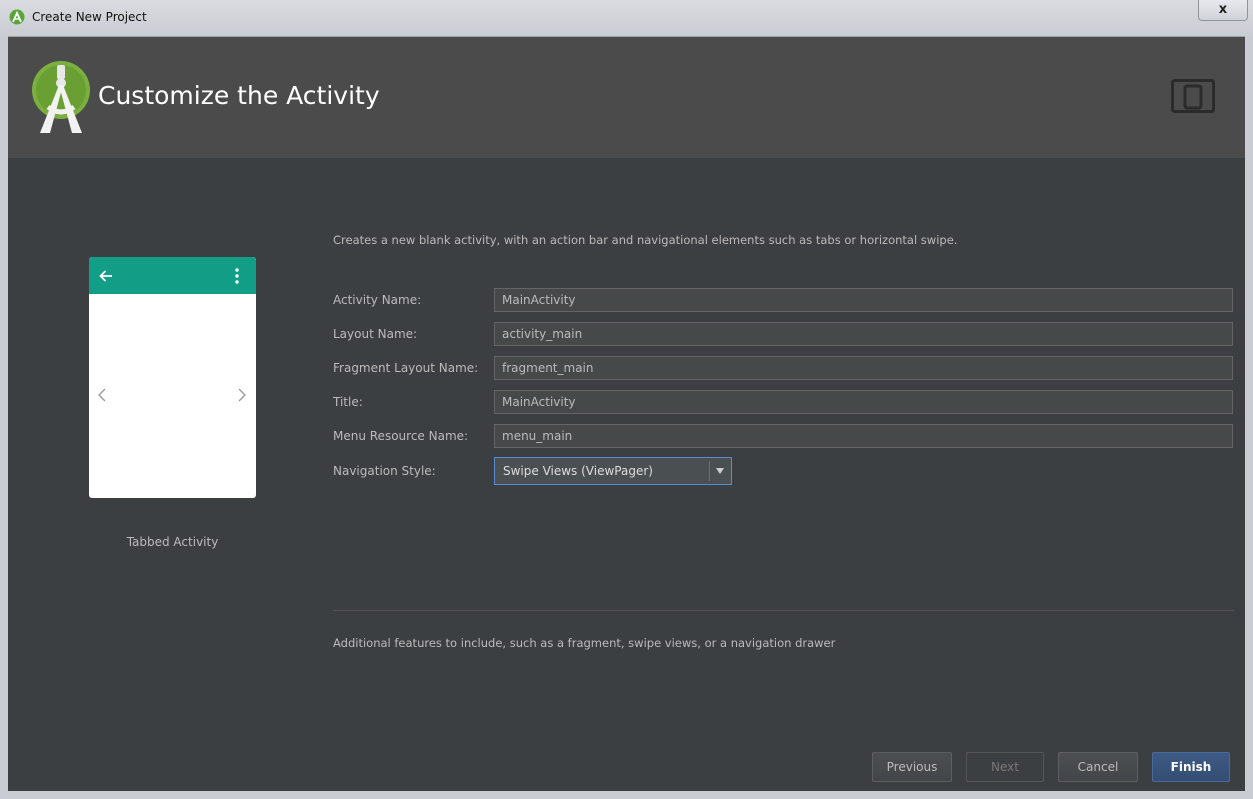 The image size is (1253, 799). I want to click on fragment-layout-name-field, so click(863, 368).